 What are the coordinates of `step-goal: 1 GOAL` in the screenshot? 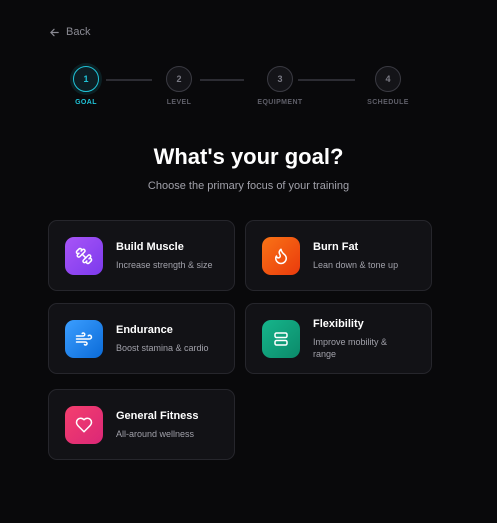 It's located at (86, 86).